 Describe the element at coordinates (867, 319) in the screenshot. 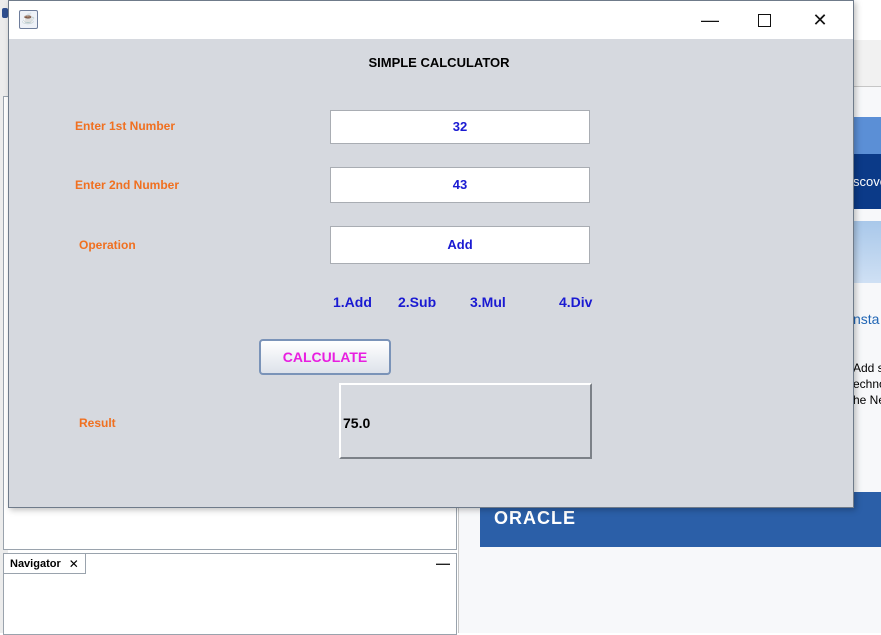

I see `install-link: nsta` at that location.